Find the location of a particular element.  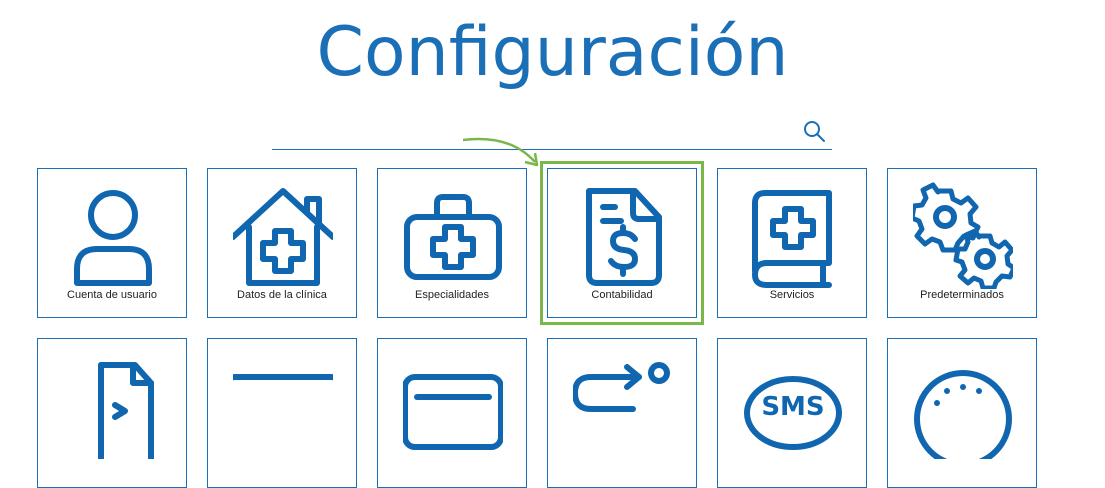

monitor-icon is located at coordinates (453, 412).